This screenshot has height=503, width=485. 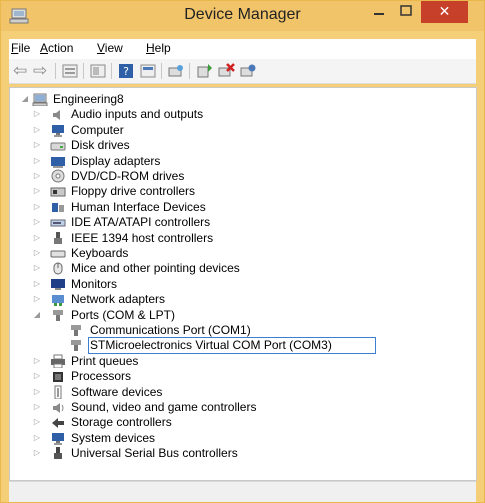 I want to click on toolbar: ⇦ ⇨ ?, so click(x=242, y=71).